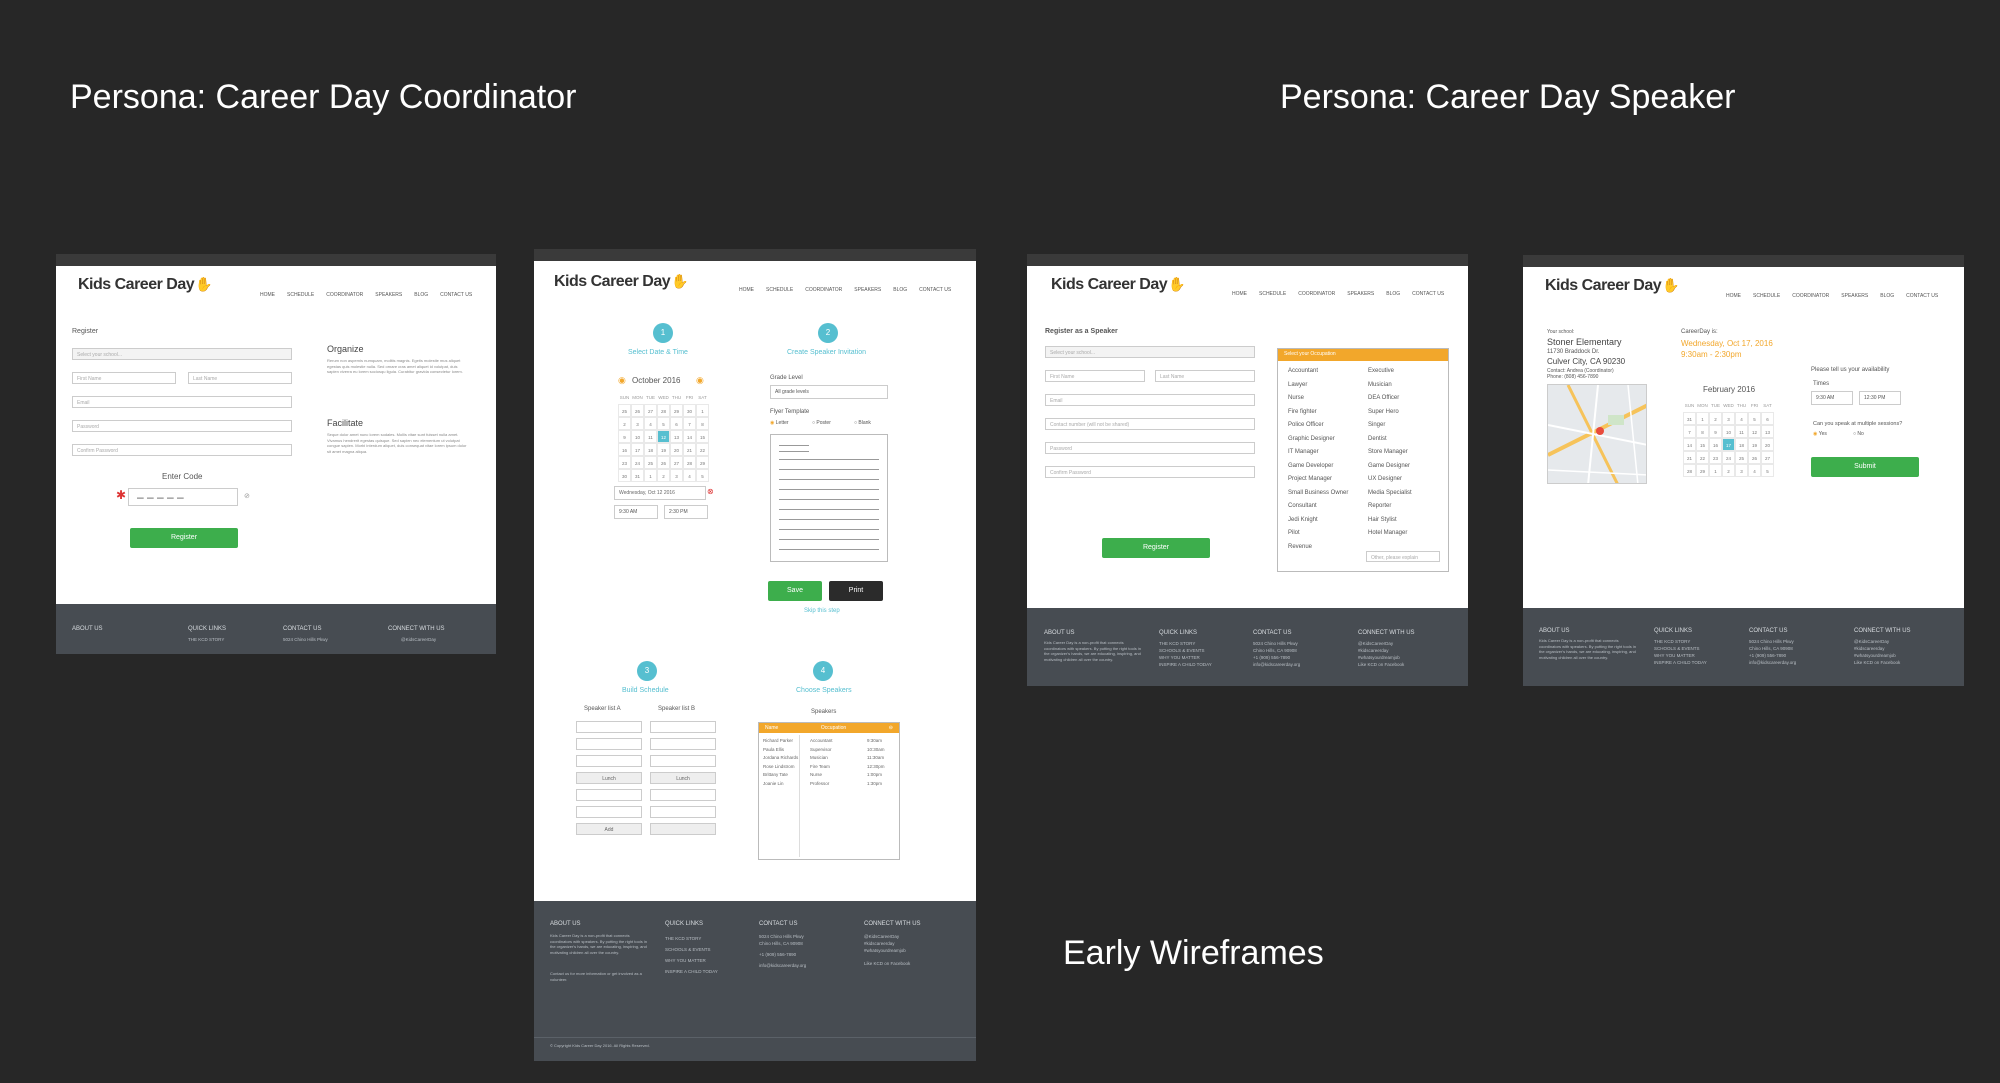 The height and width of the screenshot is (1083, 2000). What do you see at coordinates (1680, 648) in the screenshot?
I see `footer-link-schools: SCHOOLS & EVENTS` at bounding box center [1680, 648].